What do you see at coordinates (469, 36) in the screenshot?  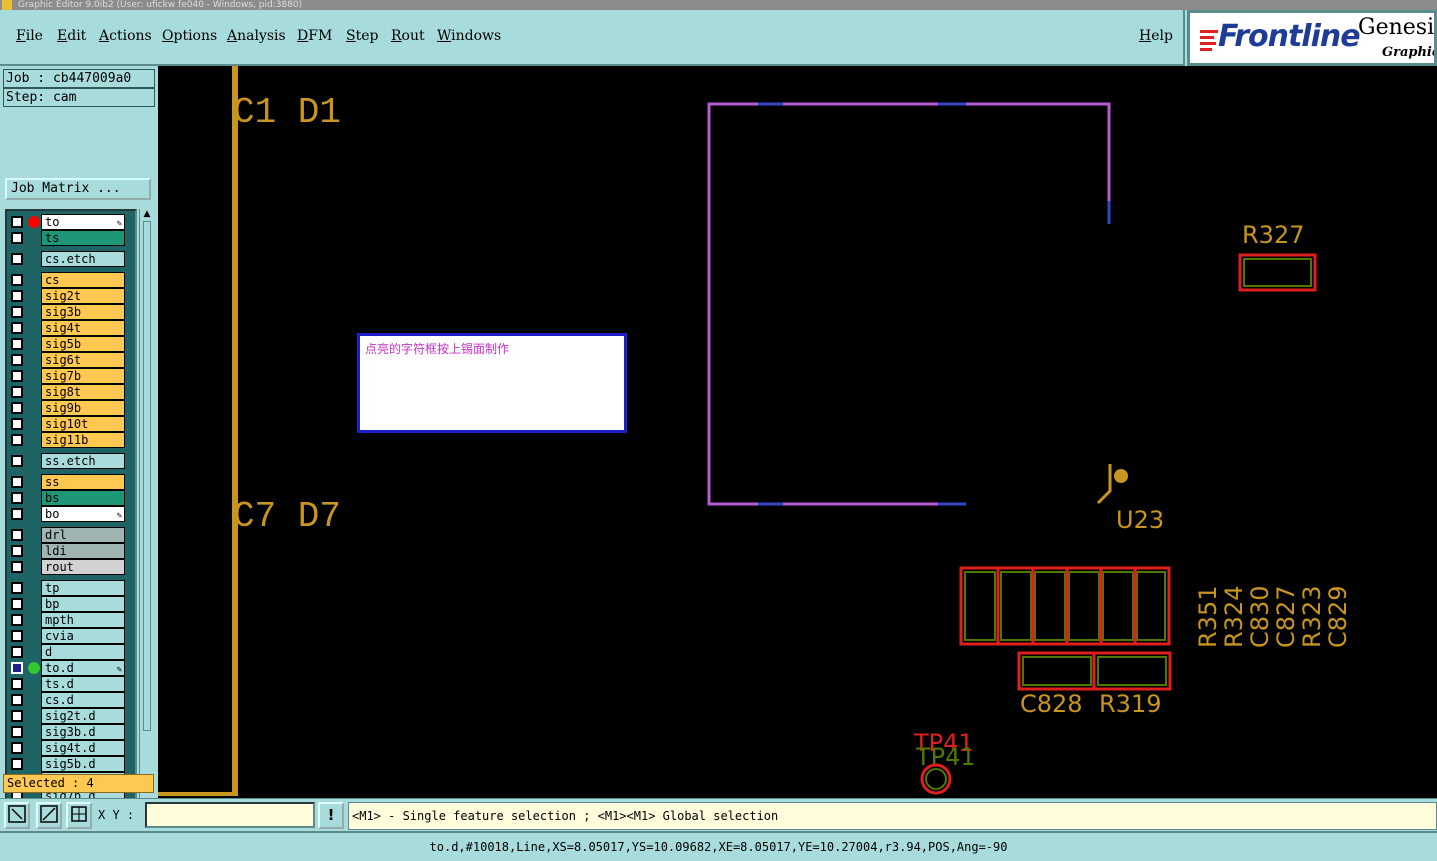 I see `menu-windows: Windows` at bounding box center [469, 36].